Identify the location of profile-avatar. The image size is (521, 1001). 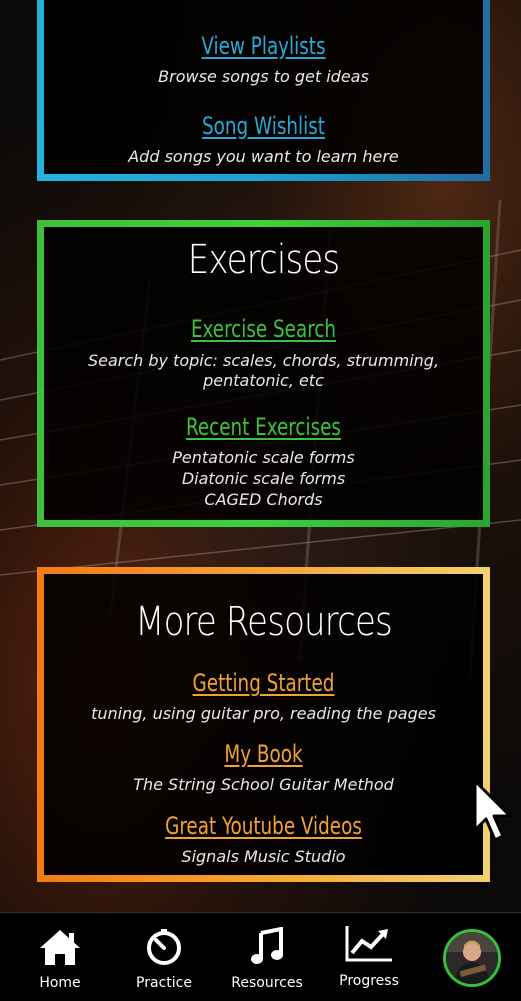
(472, 958).